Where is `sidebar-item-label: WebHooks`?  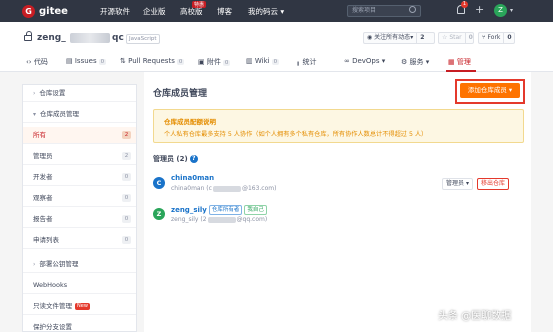
sidebar-item-label: WebHooks is located at coordinates (50, 285).